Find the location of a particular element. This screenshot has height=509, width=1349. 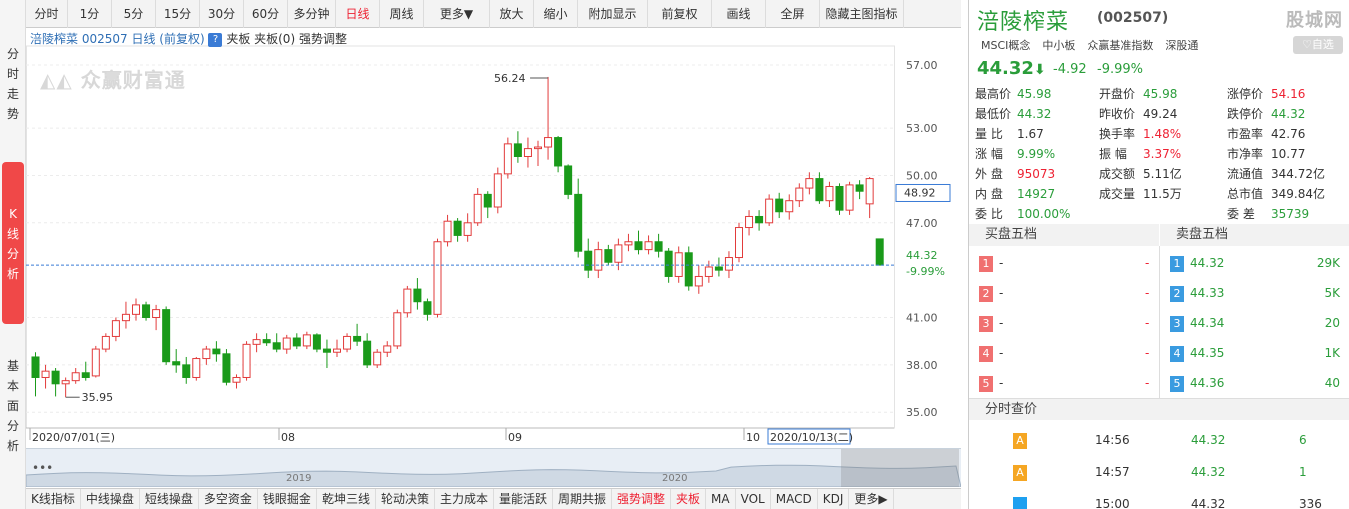

tab-kline: K线分析 is located at coordinates (13, 243).